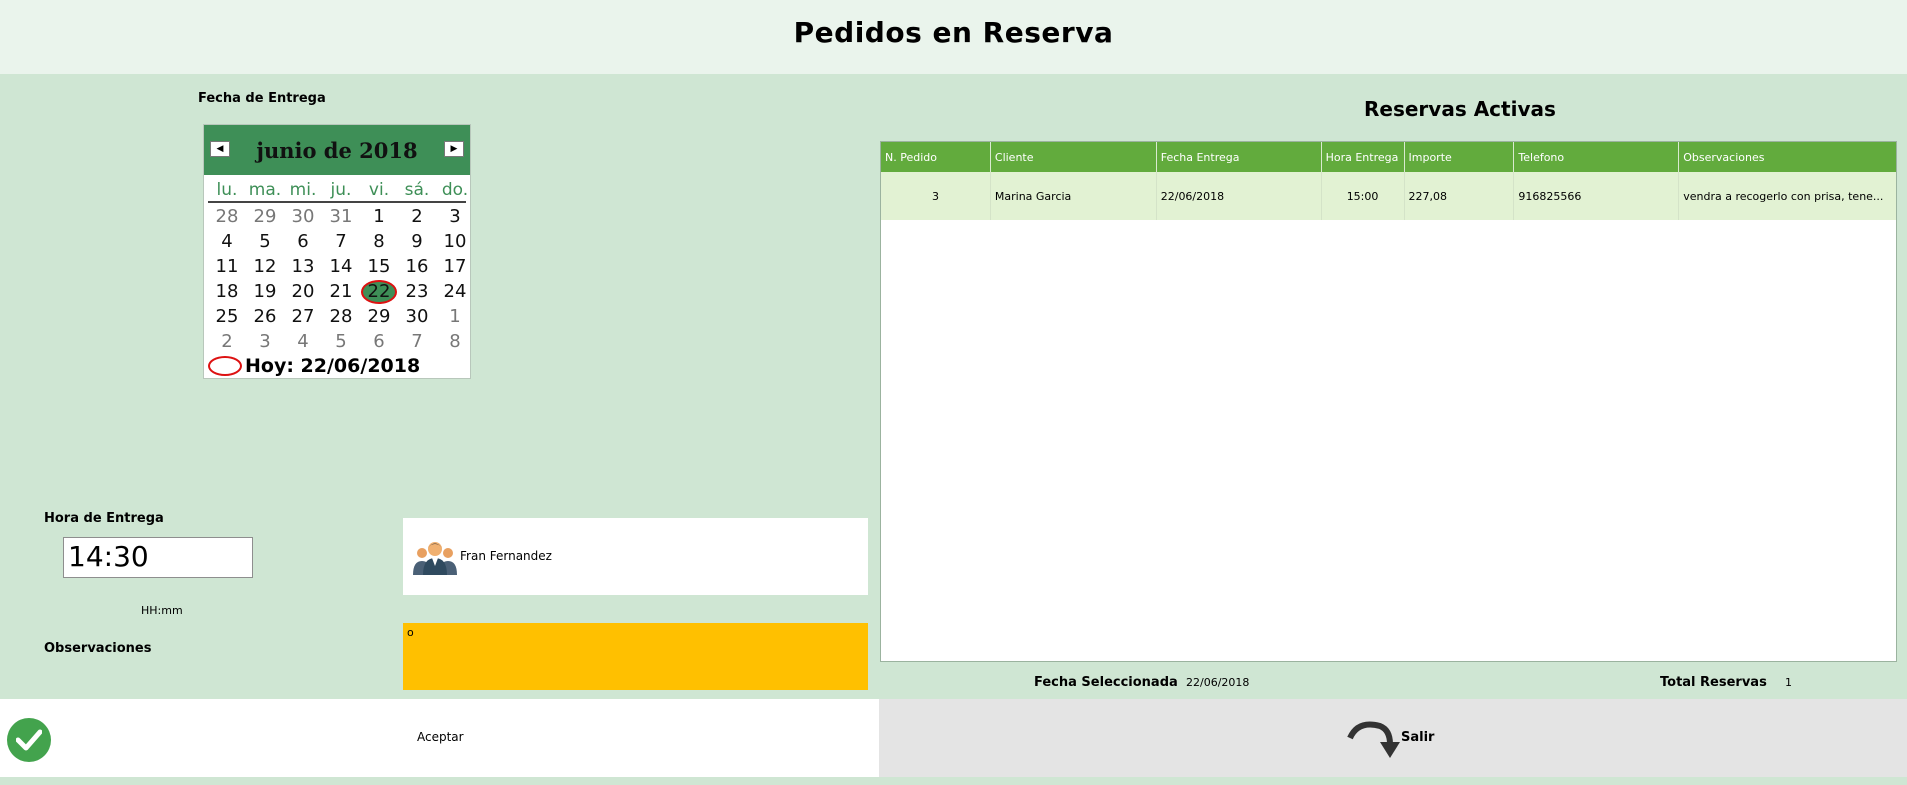 Image resolution: width=1907 pixels, height=785 pixels. What do you see at coordinates (1788, 682) in the screenshot?
I see `total-reservations-value: 1` at bounding box center [1788, 682].